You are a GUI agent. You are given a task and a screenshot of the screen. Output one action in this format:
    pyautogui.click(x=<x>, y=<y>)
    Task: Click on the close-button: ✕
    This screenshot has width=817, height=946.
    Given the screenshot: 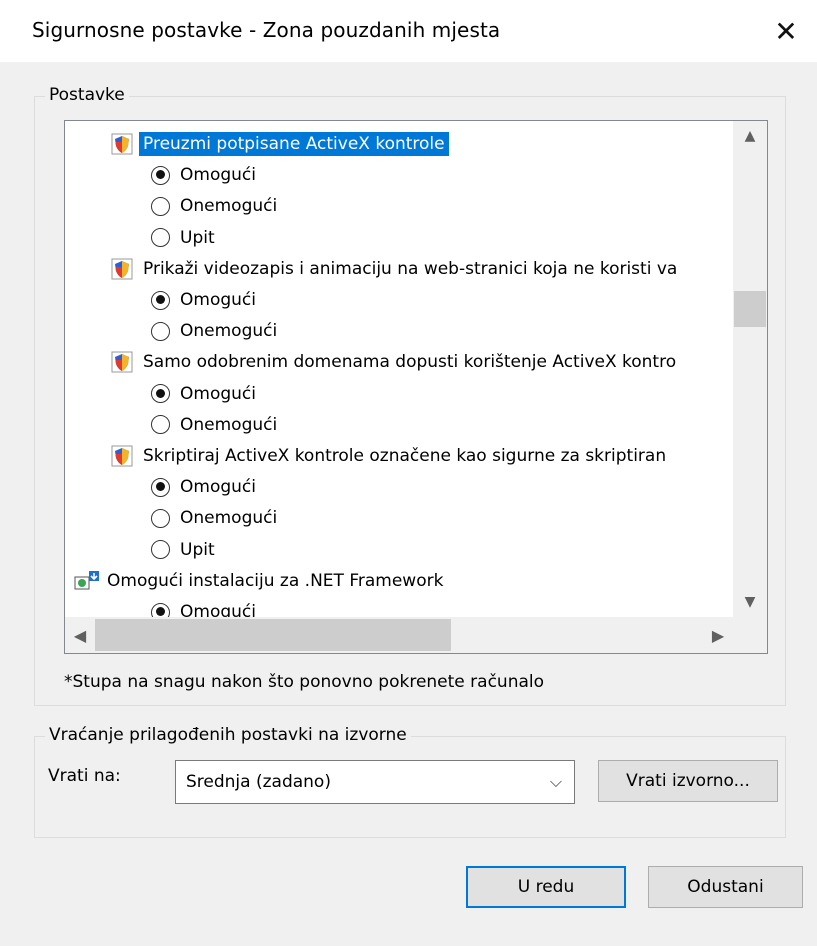 What is the action you would take?
    pyautogui.click(x=786, y=31)
    